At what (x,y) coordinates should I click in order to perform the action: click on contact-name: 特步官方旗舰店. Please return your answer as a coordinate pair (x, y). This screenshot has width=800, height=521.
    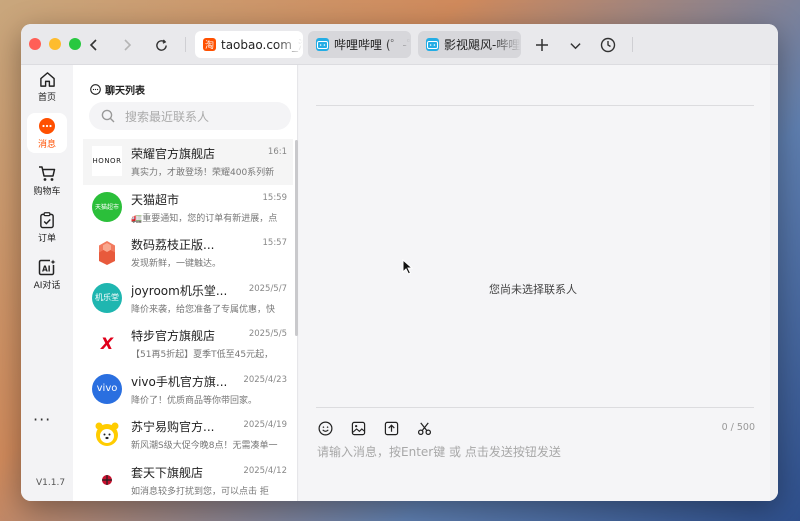
    Looking at the image, I should click on (173, 336).